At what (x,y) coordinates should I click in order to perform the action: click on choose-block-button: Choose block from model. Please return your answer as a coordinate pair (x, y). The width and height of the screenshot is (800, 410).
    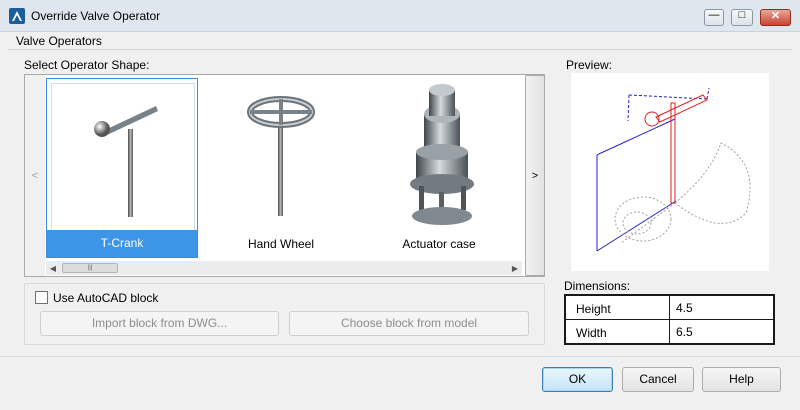
    Looking at the image, I should click on (409, 323).